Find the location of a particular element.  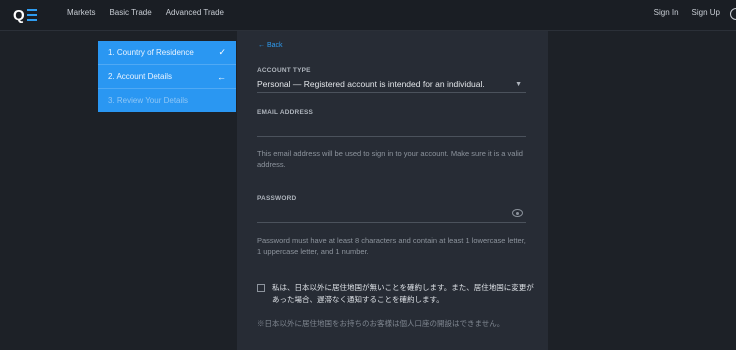

checkmark-icon: ✓ is located at coordinates (222, 52).